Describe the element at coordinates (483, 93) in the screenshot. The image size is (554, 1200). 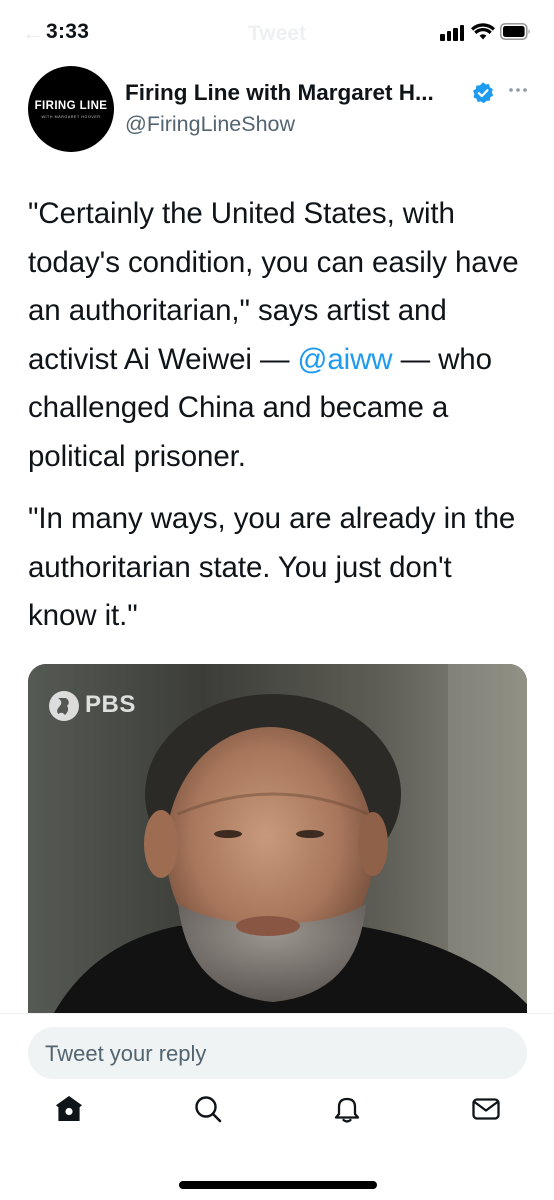
I see `verified-badge-icon` at that location.